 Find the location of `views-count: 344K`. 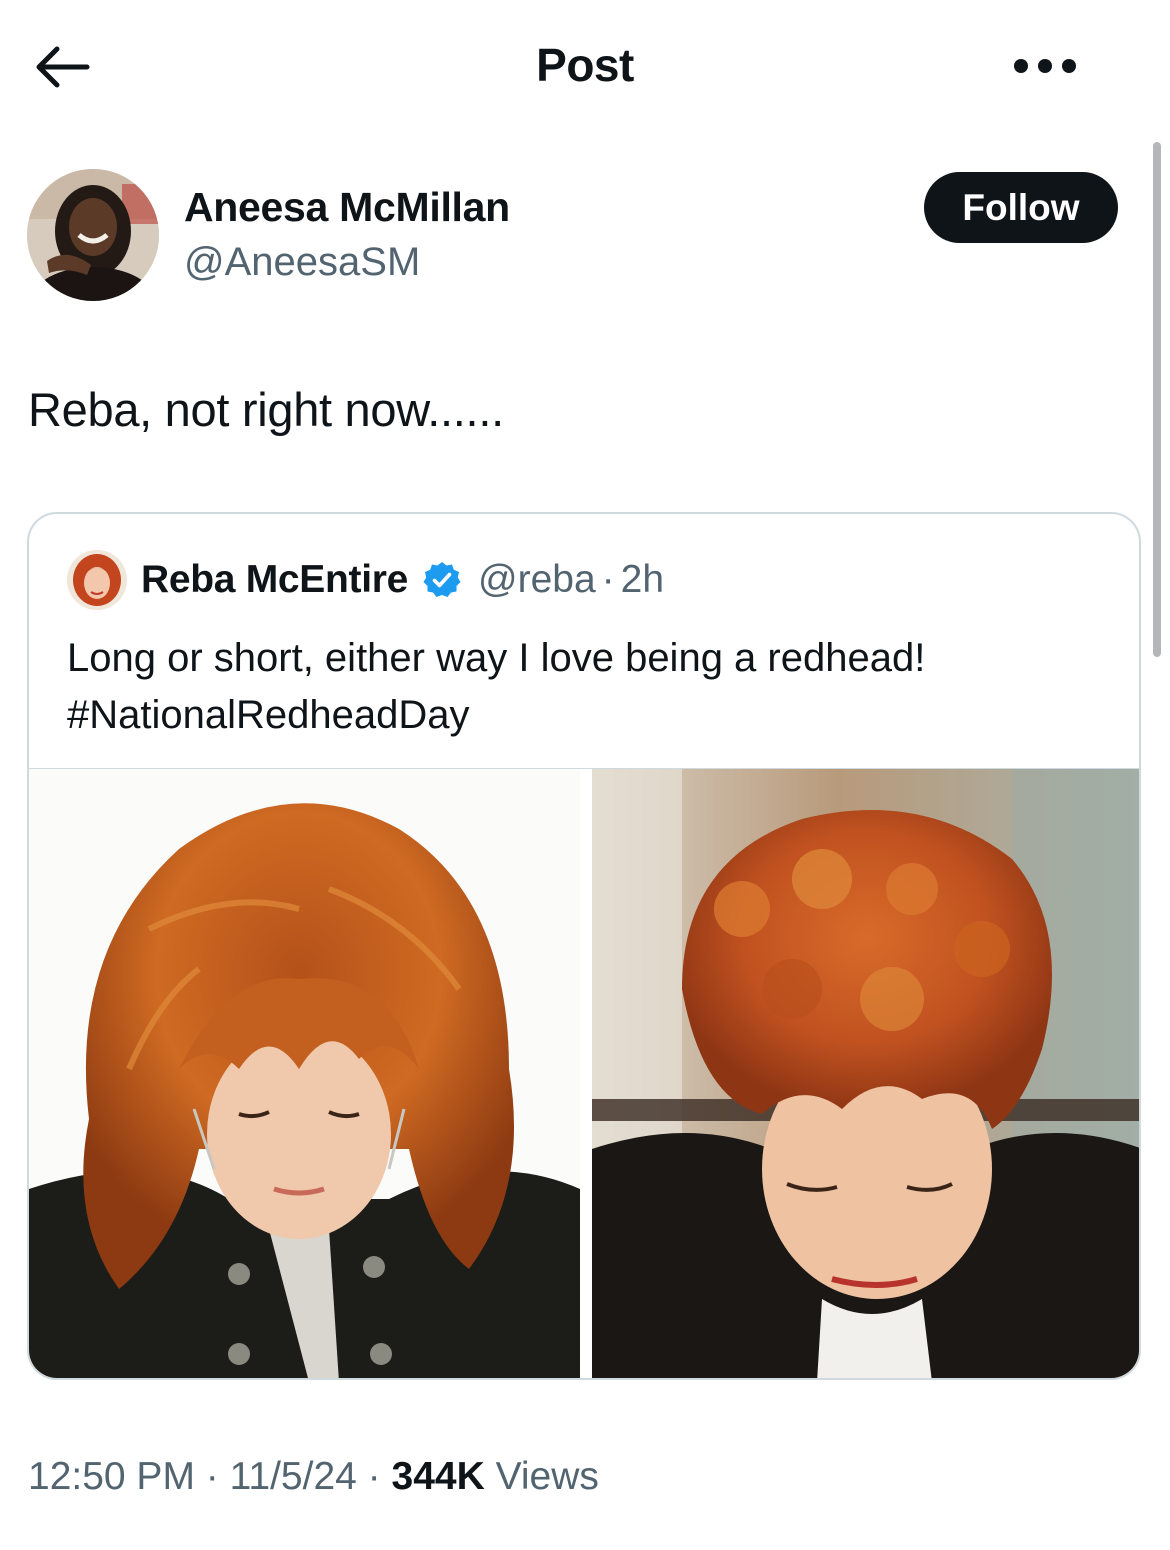

views-count: 344K is located at coordinates (438, 1476).